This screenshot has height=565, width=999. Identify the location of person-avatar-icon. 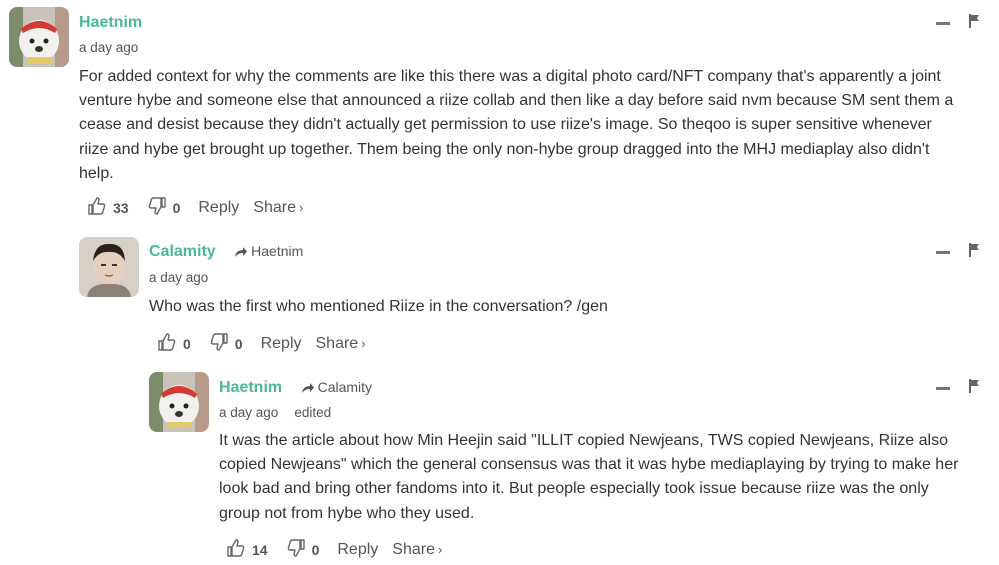
(109, 267).